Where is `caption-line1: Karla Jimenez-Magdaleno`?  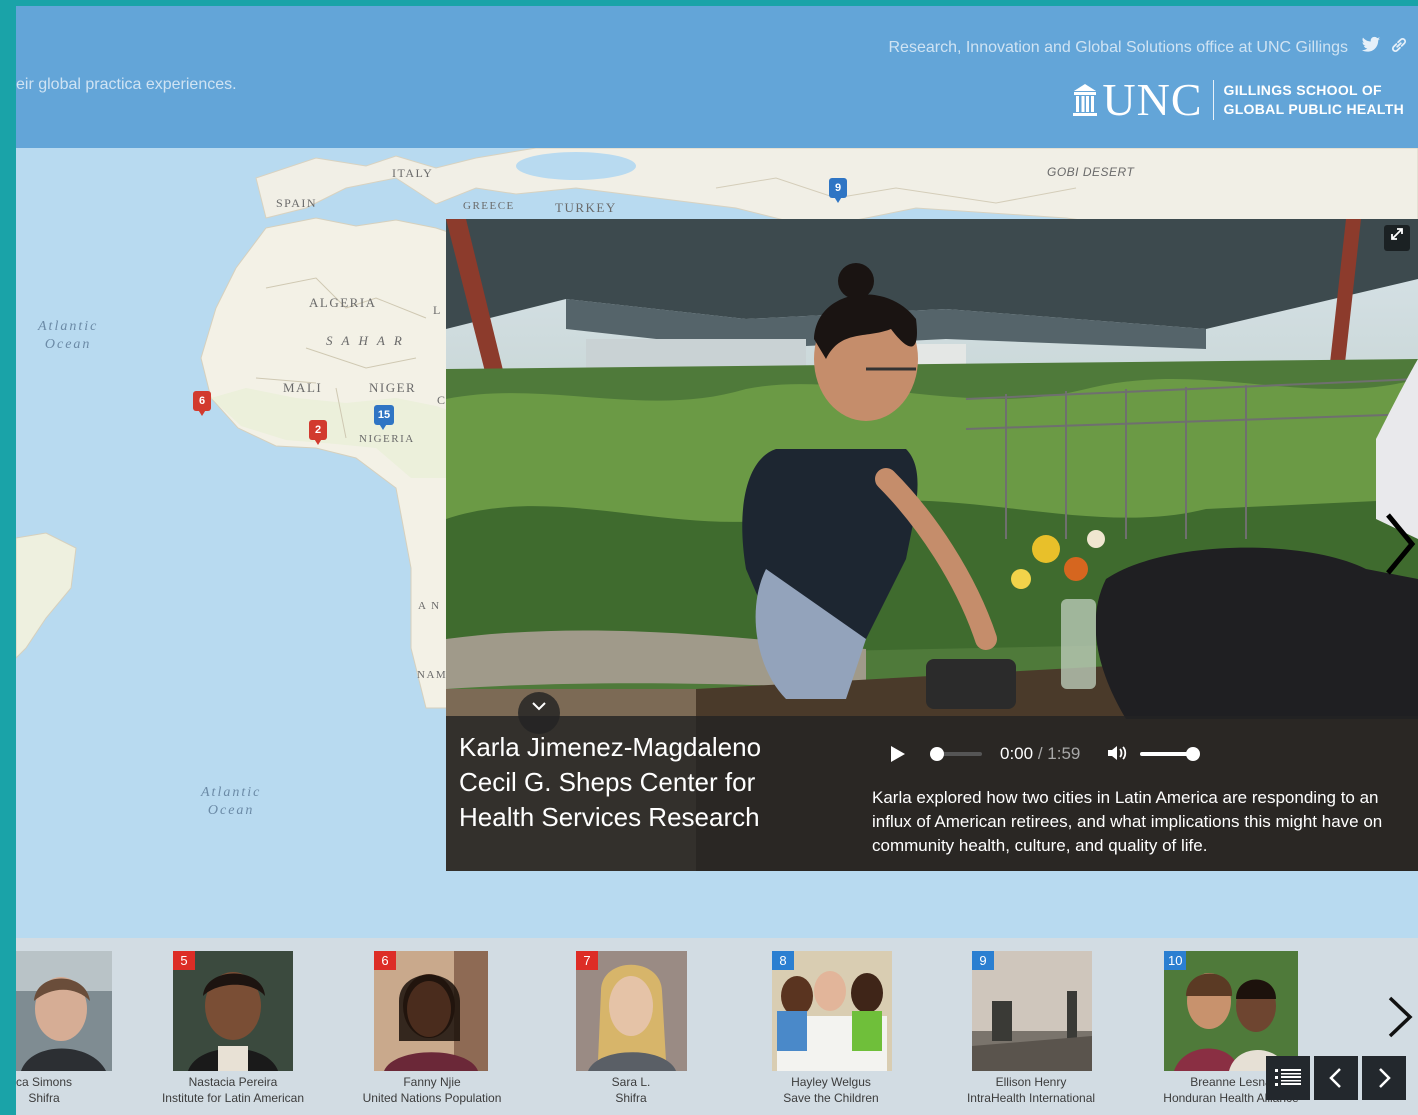
caption-line1: Karla Jimenez-Magdaleno is located at coordinates (610, 747).